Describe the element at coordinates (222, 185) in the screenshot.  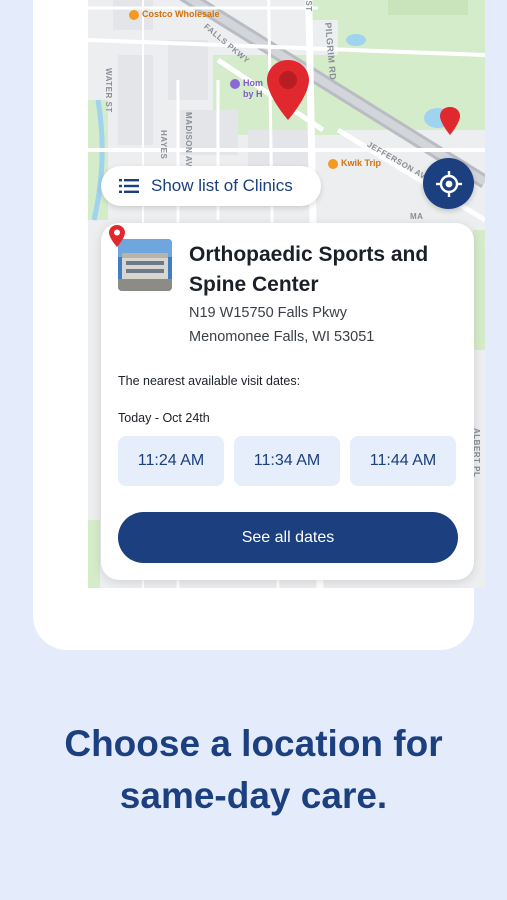
I see `show-list-label: Show list of Clinics` at that location.